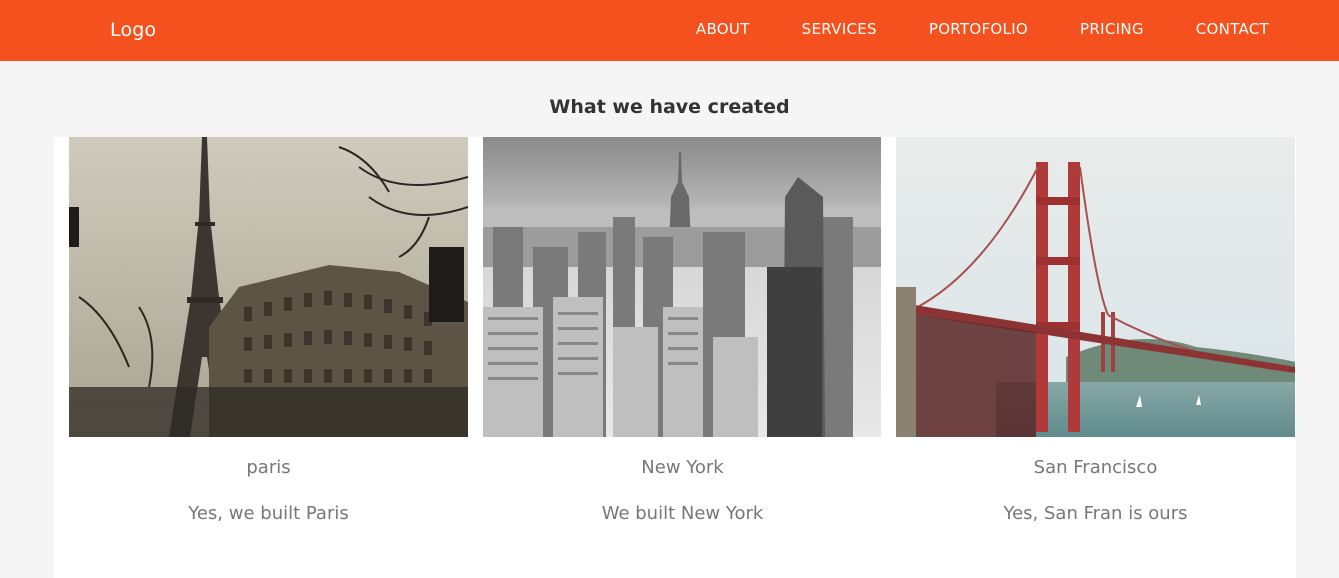  I want to click on card-city-paris: paris, so click(268, 467).